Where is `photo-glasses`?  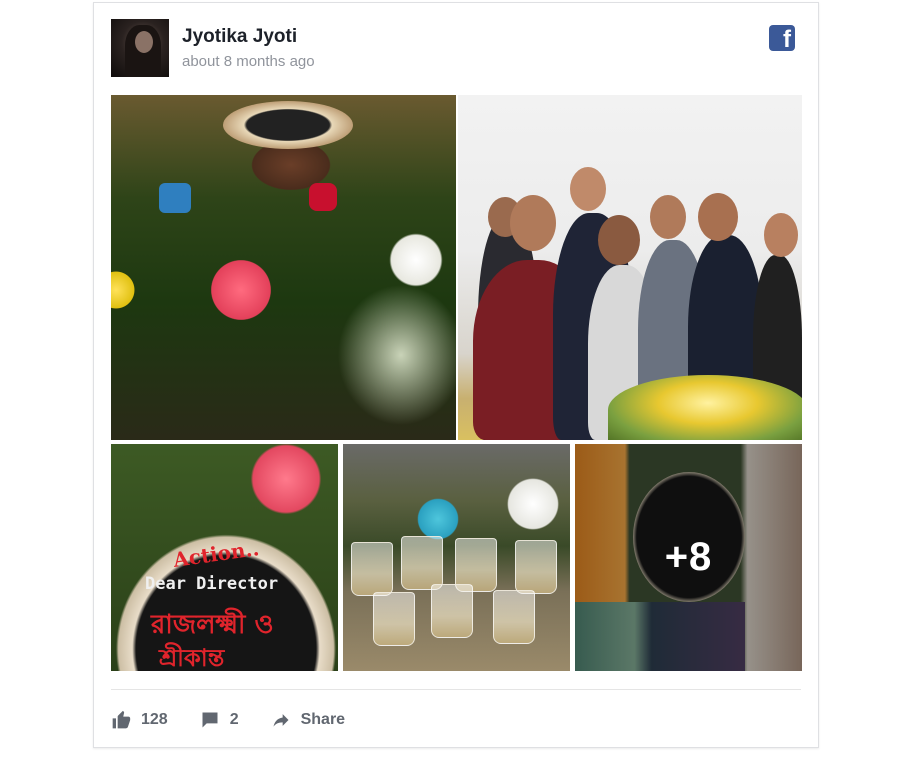
photo-glasses is located at coordinates (456, 557).